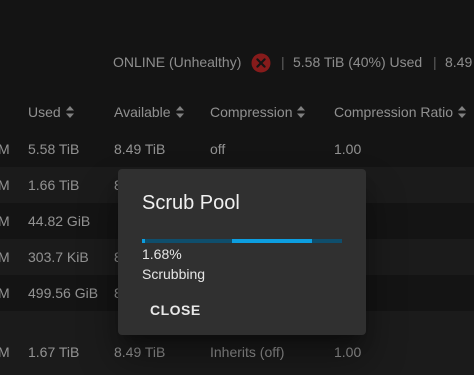 This screenshot has height=375, width=474. I want to click on progress-status: Scrubbing, so click(174, 274).